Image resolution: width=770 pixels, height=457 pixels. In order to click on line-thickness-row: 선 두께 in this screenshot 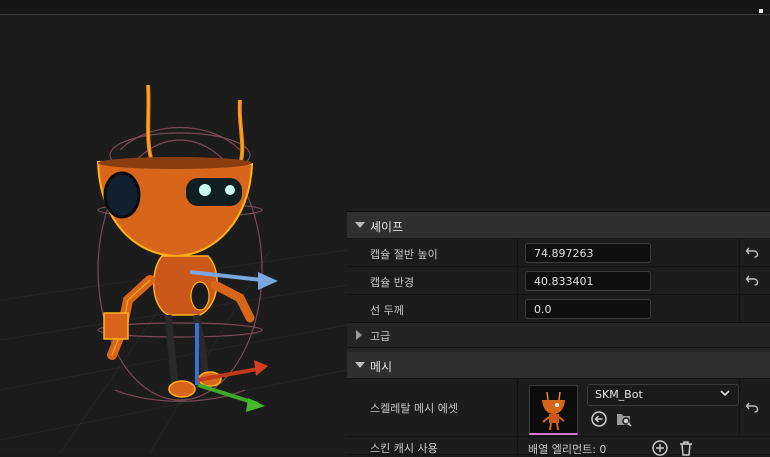, I will do `click(558, 309)`.